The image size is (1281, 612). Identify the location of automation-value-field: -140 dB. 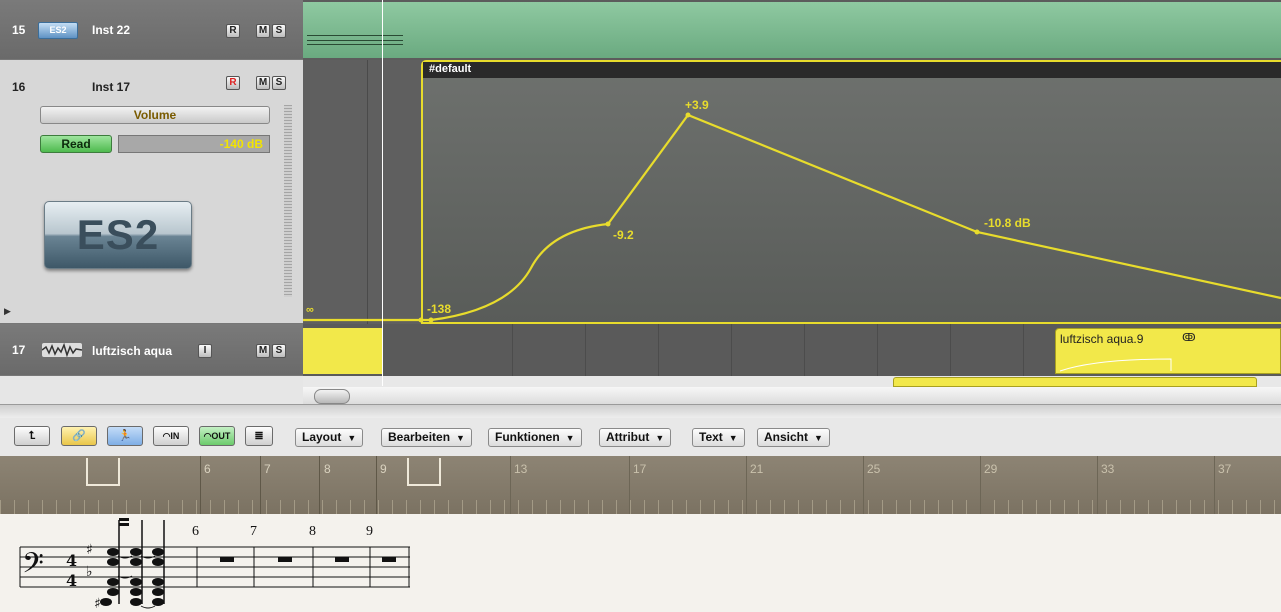
(194, 144).